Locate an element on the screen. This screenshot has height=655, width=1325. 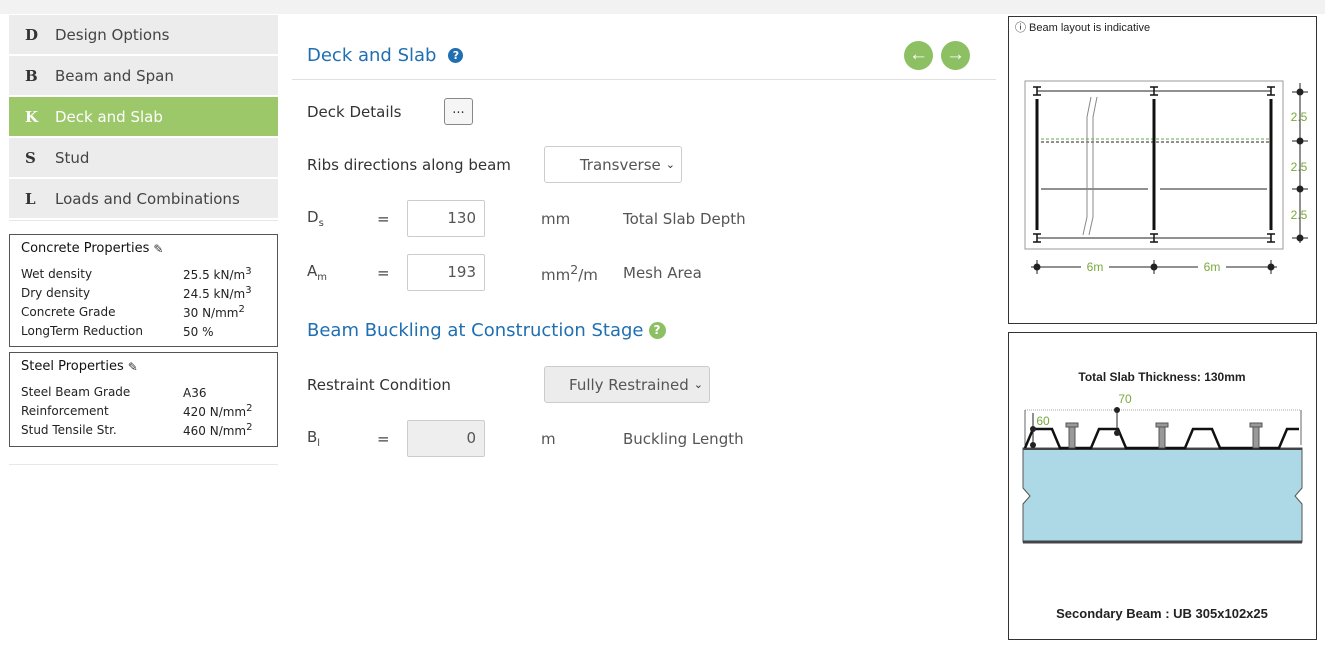
nav-divider is located at coordinates (143, 220).